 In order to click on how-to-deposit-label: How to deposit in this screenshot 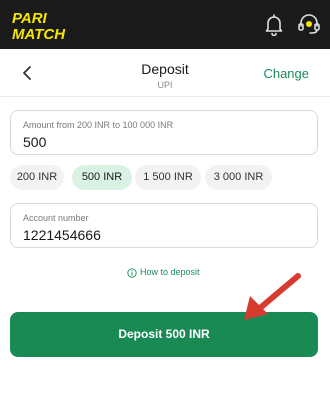, I will do `click(170, 272)`.